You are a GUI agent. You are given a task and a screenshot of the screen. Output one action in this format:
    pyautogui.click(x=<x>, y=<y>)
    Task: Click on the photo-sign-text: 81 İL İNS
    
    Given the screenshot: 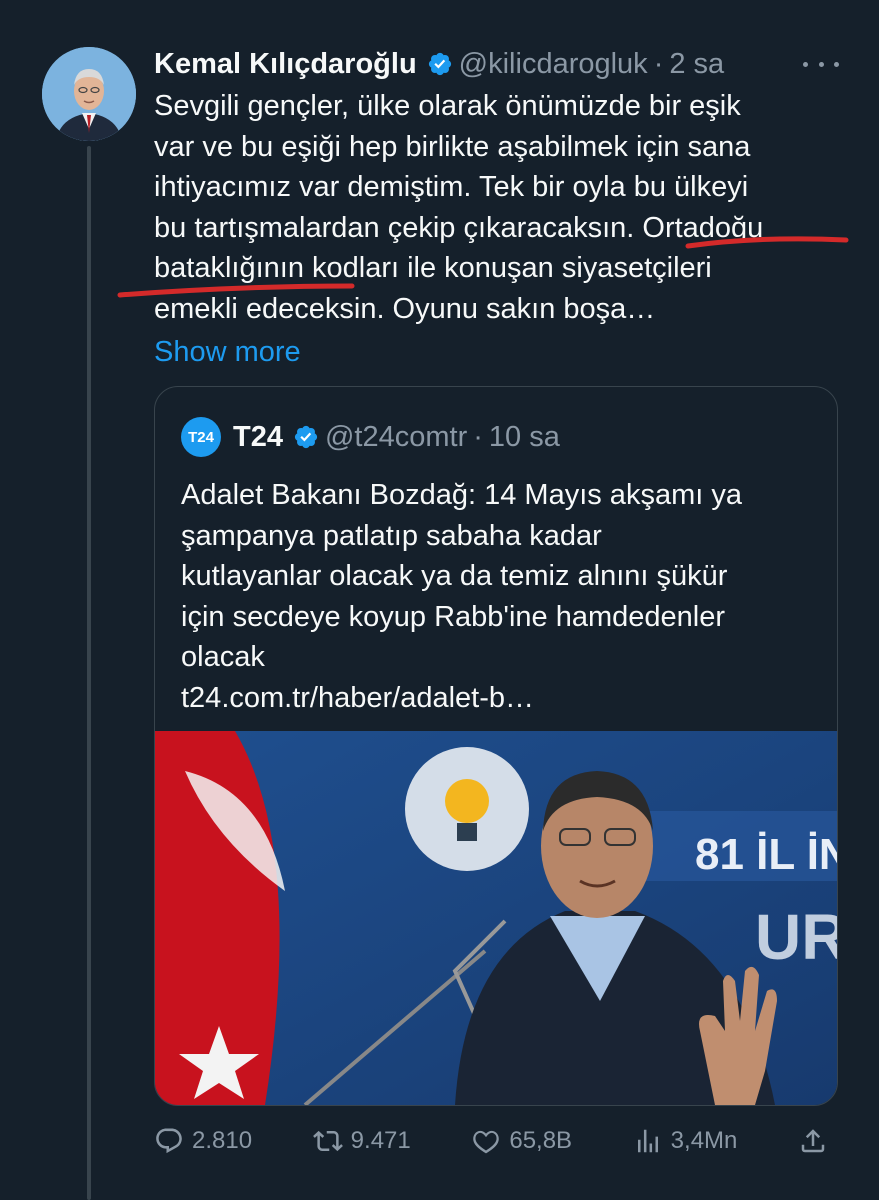 What is the action you would take?
    pyautogui.click(x=766, y=854)
    